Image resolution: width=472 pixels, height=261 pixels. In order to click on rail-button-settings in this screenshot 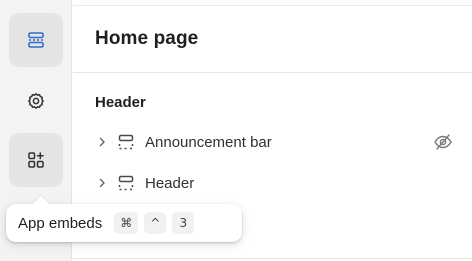, I will do `click(36, 101)`.